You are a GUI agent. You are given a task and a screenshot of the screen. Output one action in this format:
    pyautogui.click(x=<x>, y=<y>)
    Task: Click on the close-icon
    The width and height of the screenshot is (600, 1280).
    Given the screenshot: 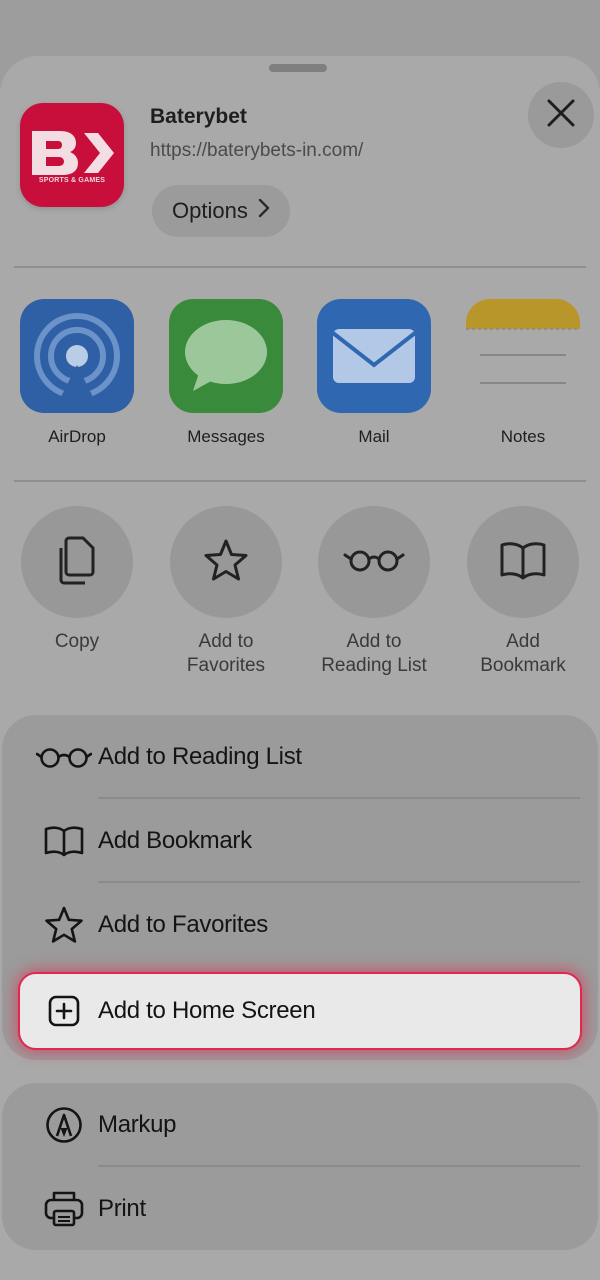 What is the action you would take?
    pyautogui.click(x=561, y=115)
    